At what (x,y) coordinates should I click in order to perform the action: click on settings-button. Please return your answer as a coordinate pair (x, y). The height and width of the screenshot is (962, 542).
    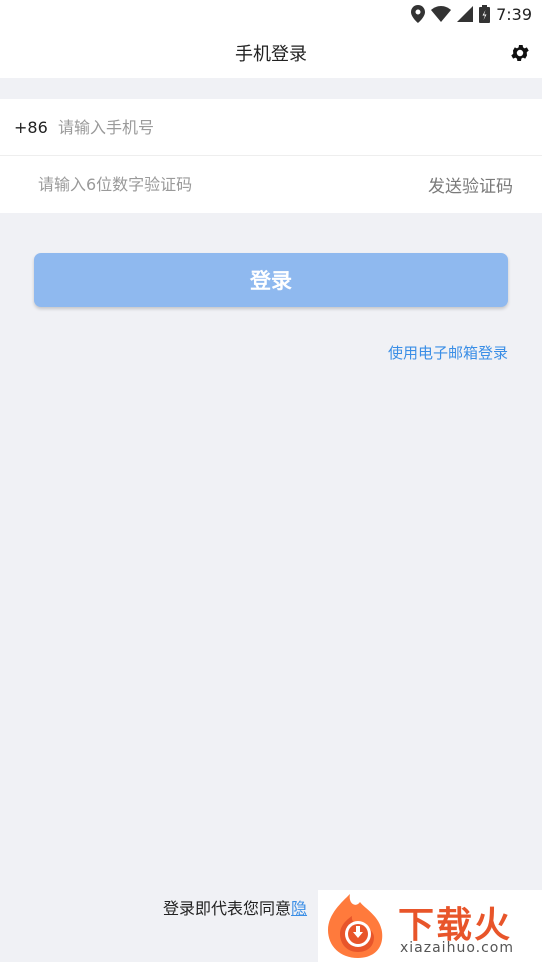
    Looking at the image, I should click on (520, 53).